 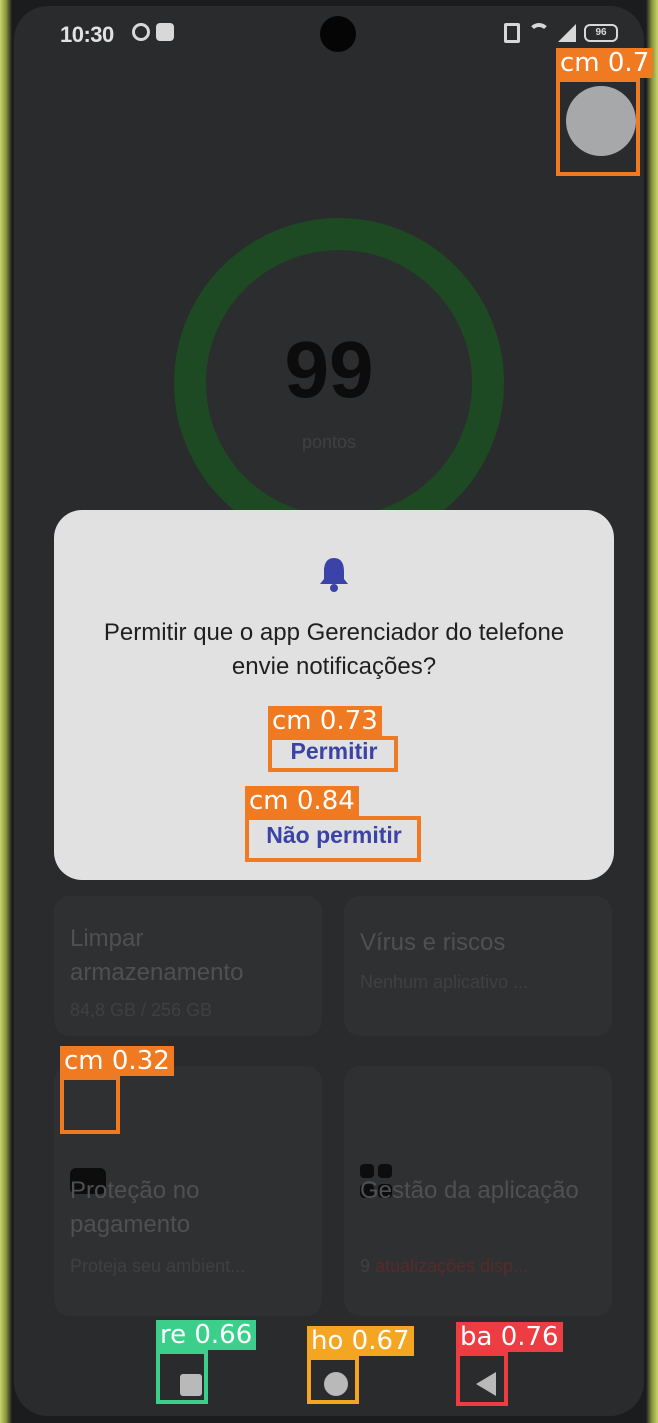 I want to click on status-right-icons: 96, so click(x=561, y=33).